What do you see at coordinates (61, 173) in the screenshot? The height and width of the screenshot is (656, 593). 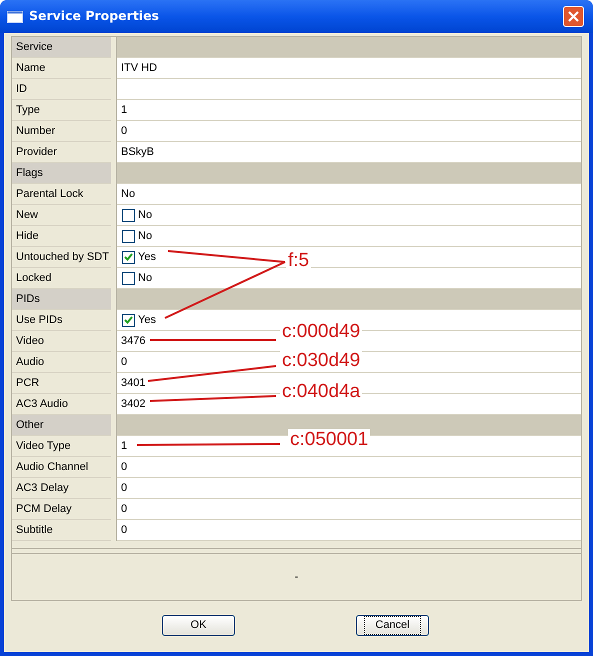 I see `section-header: Flags` at bounding box center [61, 173].